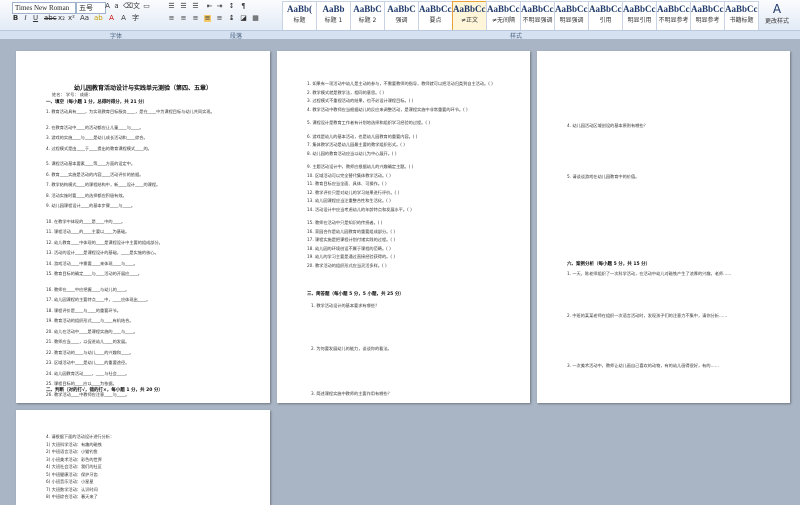 This screenshot has height=505, width=800. What do you see at coordinates (116, 6) in the screenshot?
I see `shrink-font-icon: a` at bounding box center [116, 6].